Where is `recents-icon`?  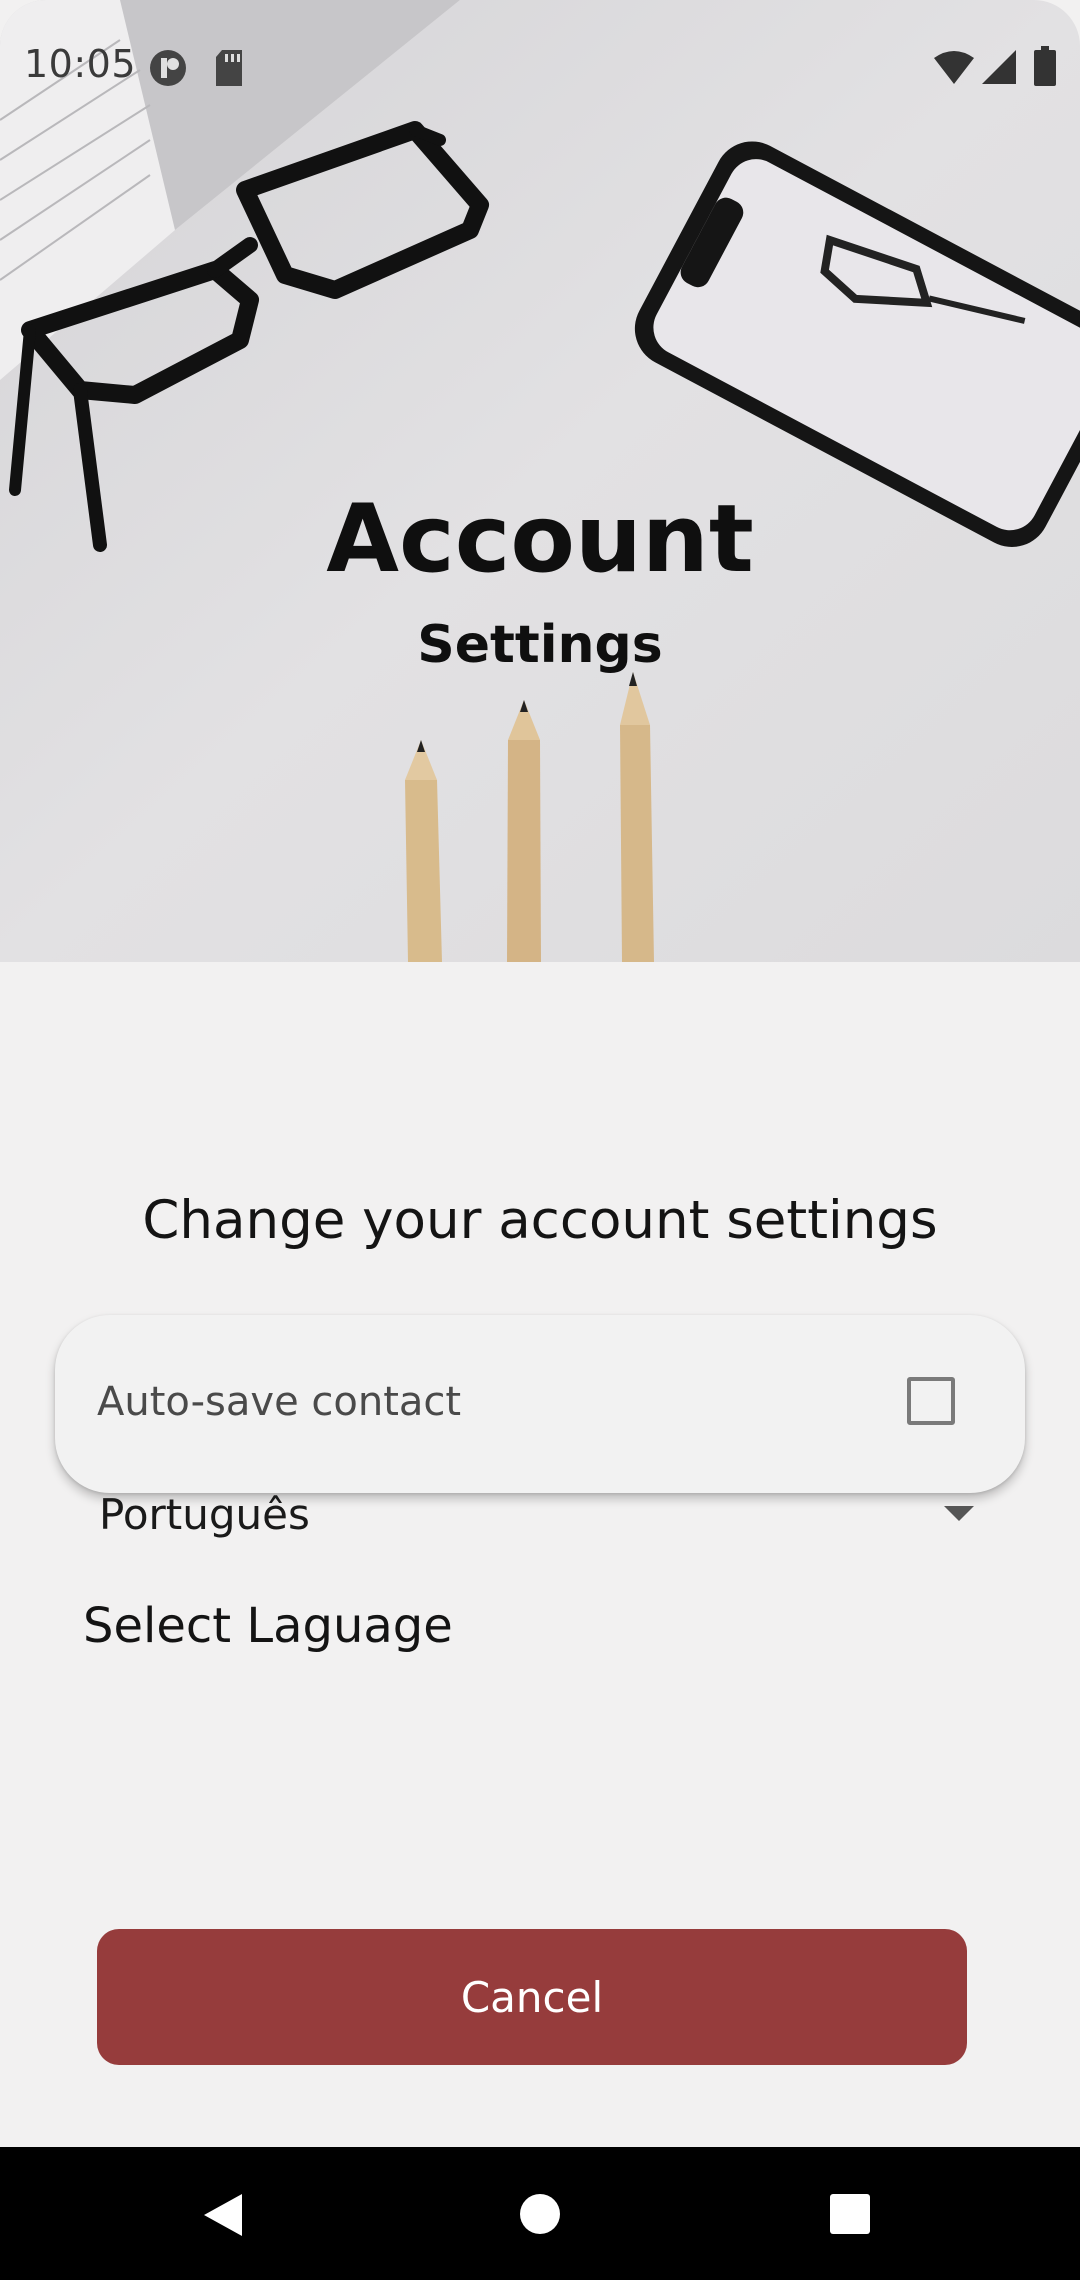 recents-icon is located at coordinates (850, 2214).